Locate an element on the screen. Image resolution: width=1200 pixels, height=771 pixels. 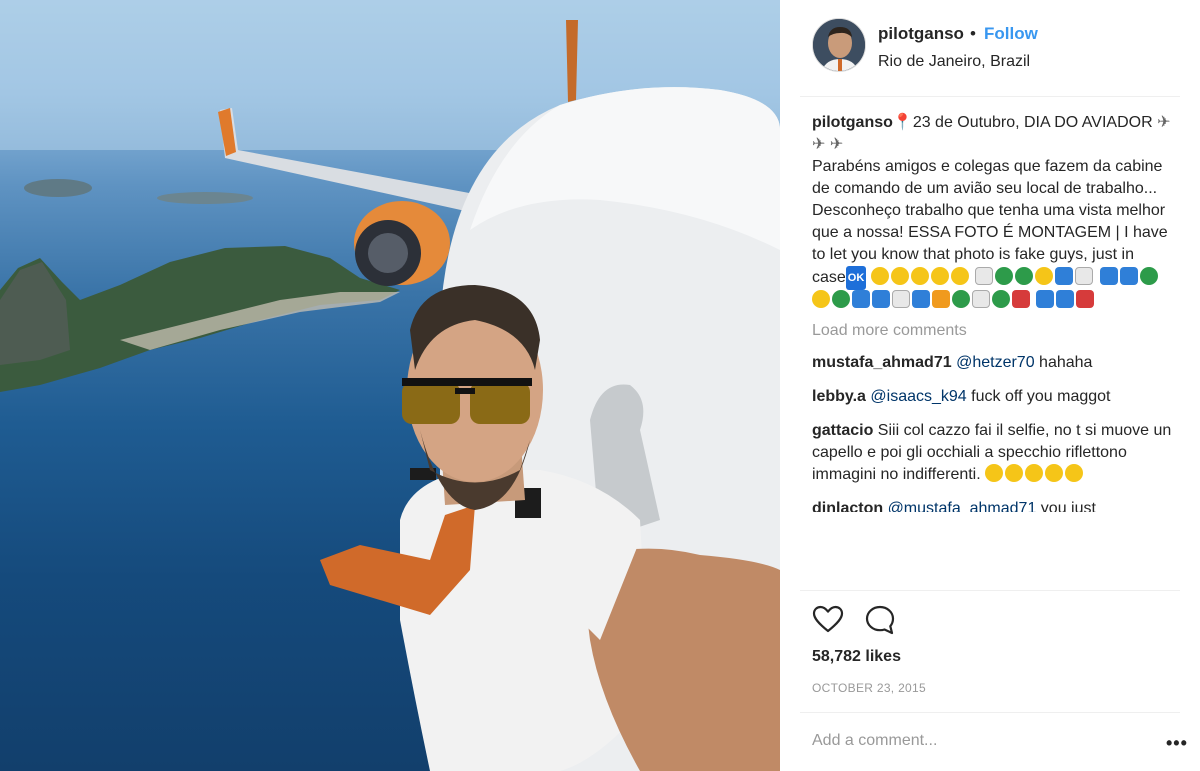
no-phone-emoji is located at coordinates (1085, 299).